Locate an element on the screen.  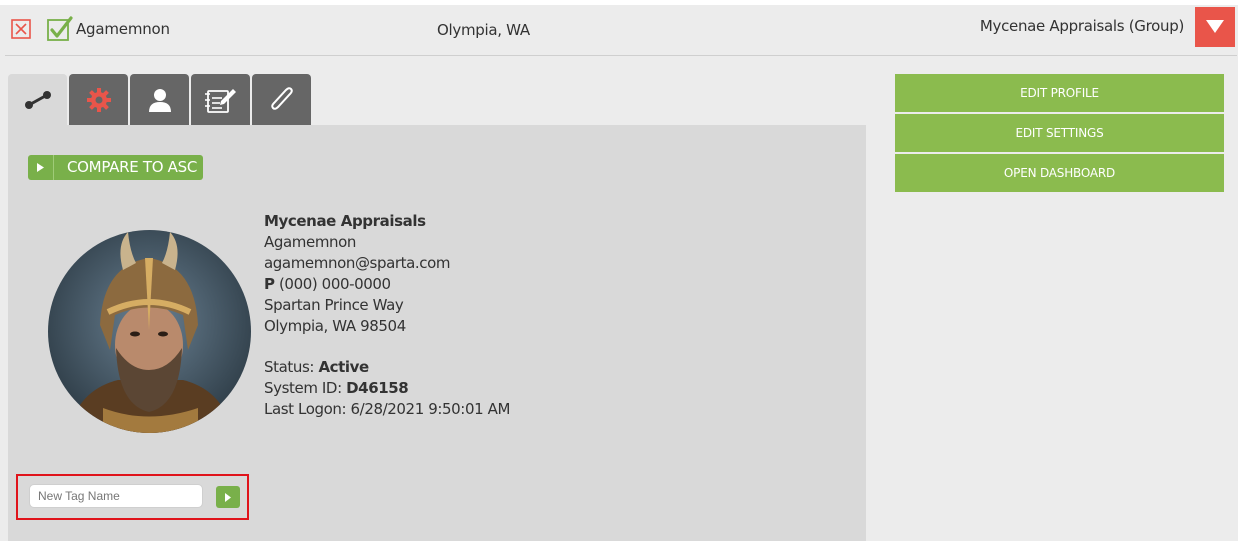
system-id-label: System ID: is located at coordinates (303, 388).